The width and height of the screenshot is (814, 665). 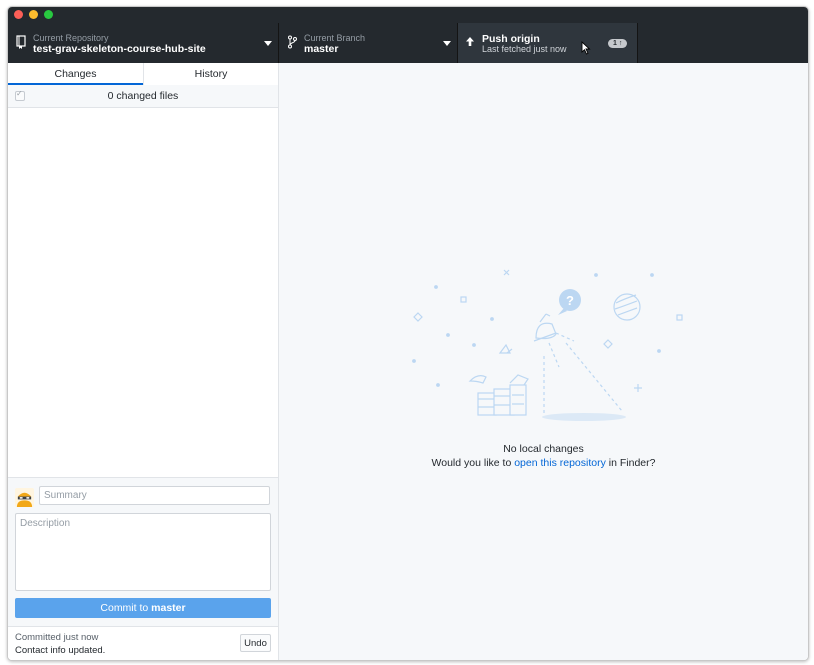 What do you see at coordinates (543, 449) in the screenshot?
I see `no-local-changes-title: No local changes` at bounding box center [543, 449].